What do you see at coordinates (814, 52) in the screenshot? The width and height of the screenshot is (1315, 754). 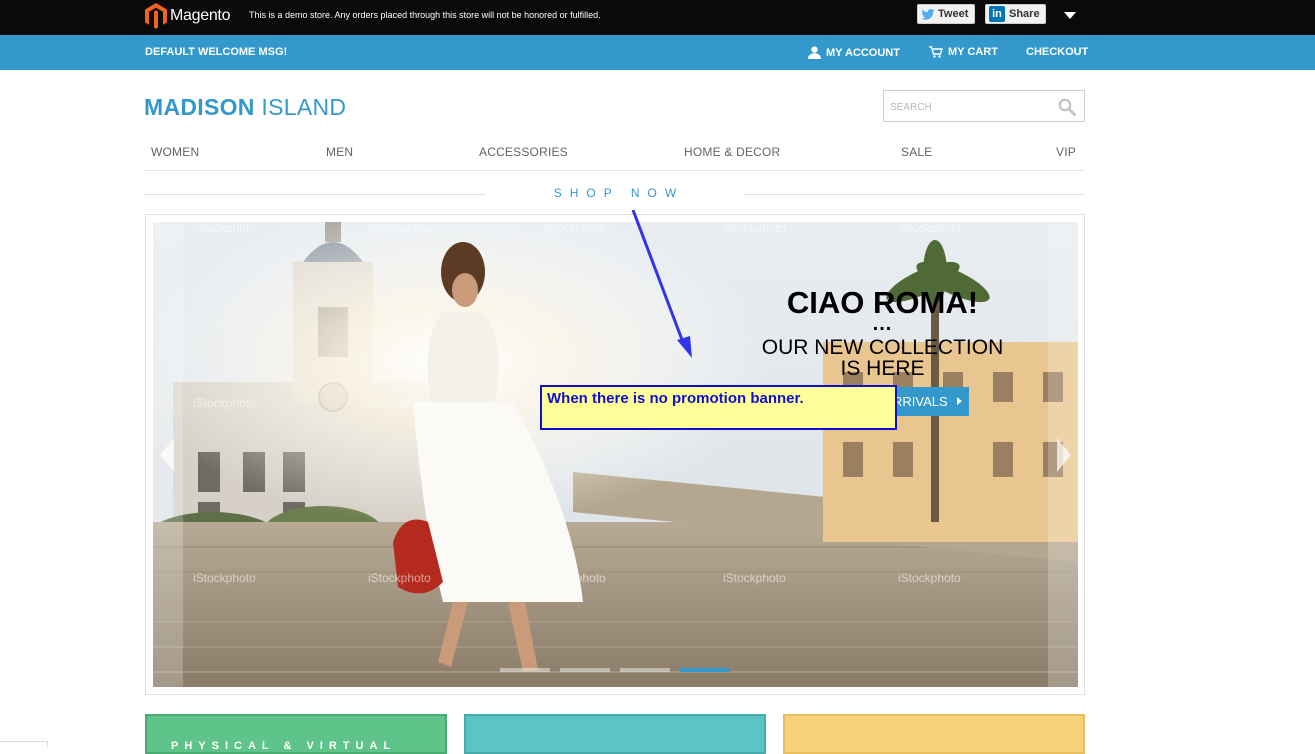 I see `user-icon` at bounding box center [814, 52].